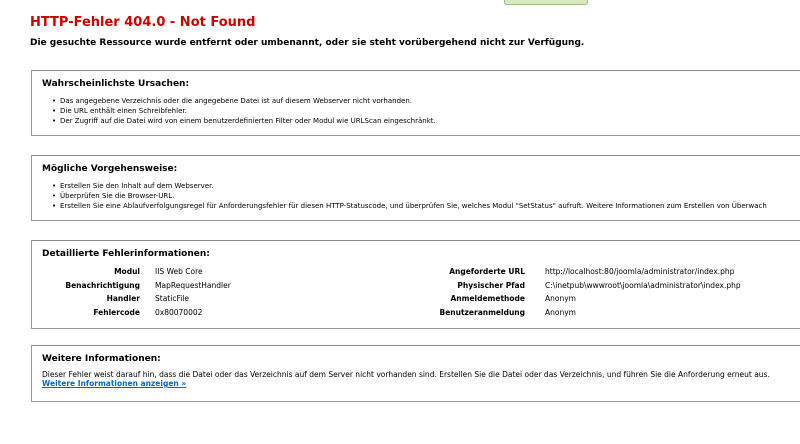 The width and height of the screenshot is (800, 444). What do you see at coordinates (546, 2) in the screenshot?
I see `browser-tab-edge` at bounding box center [546, 2].